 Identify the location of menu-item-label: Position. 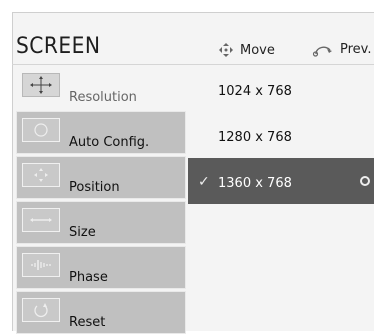
(94, 187).